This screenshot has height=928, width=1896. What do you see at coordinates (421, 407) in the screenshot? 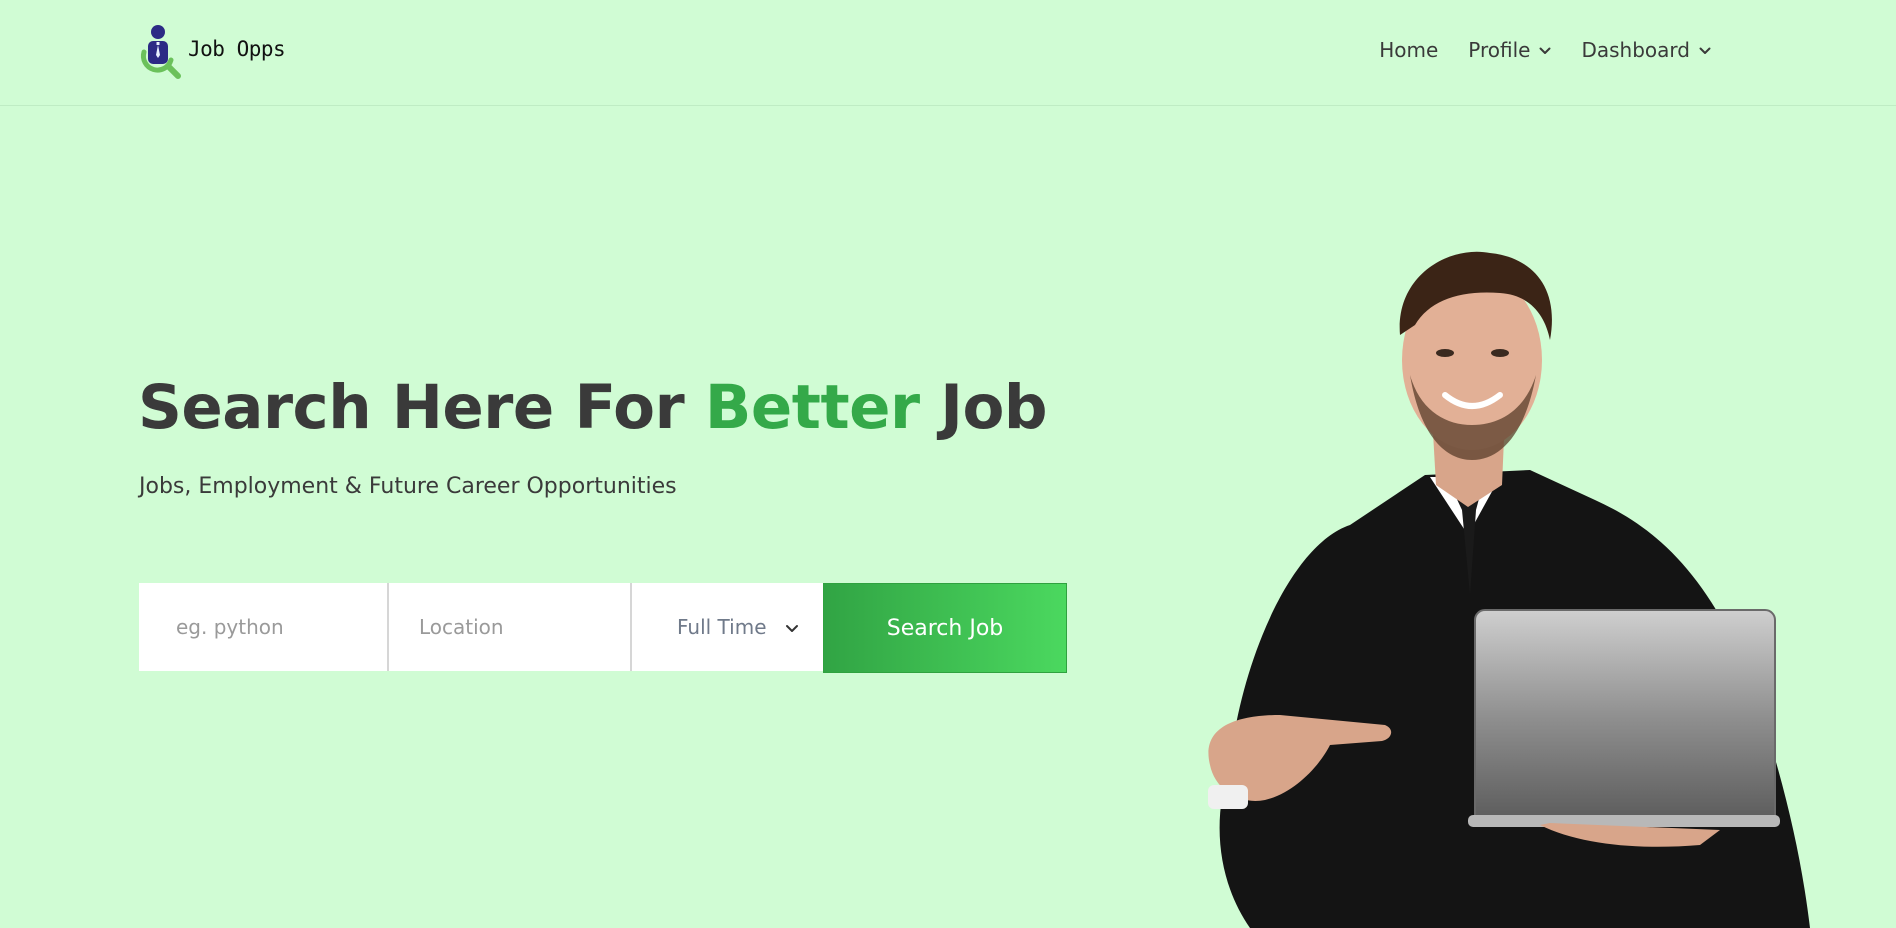
I see `hero-title-start: Search Here For` at bounding box center [421, 407].